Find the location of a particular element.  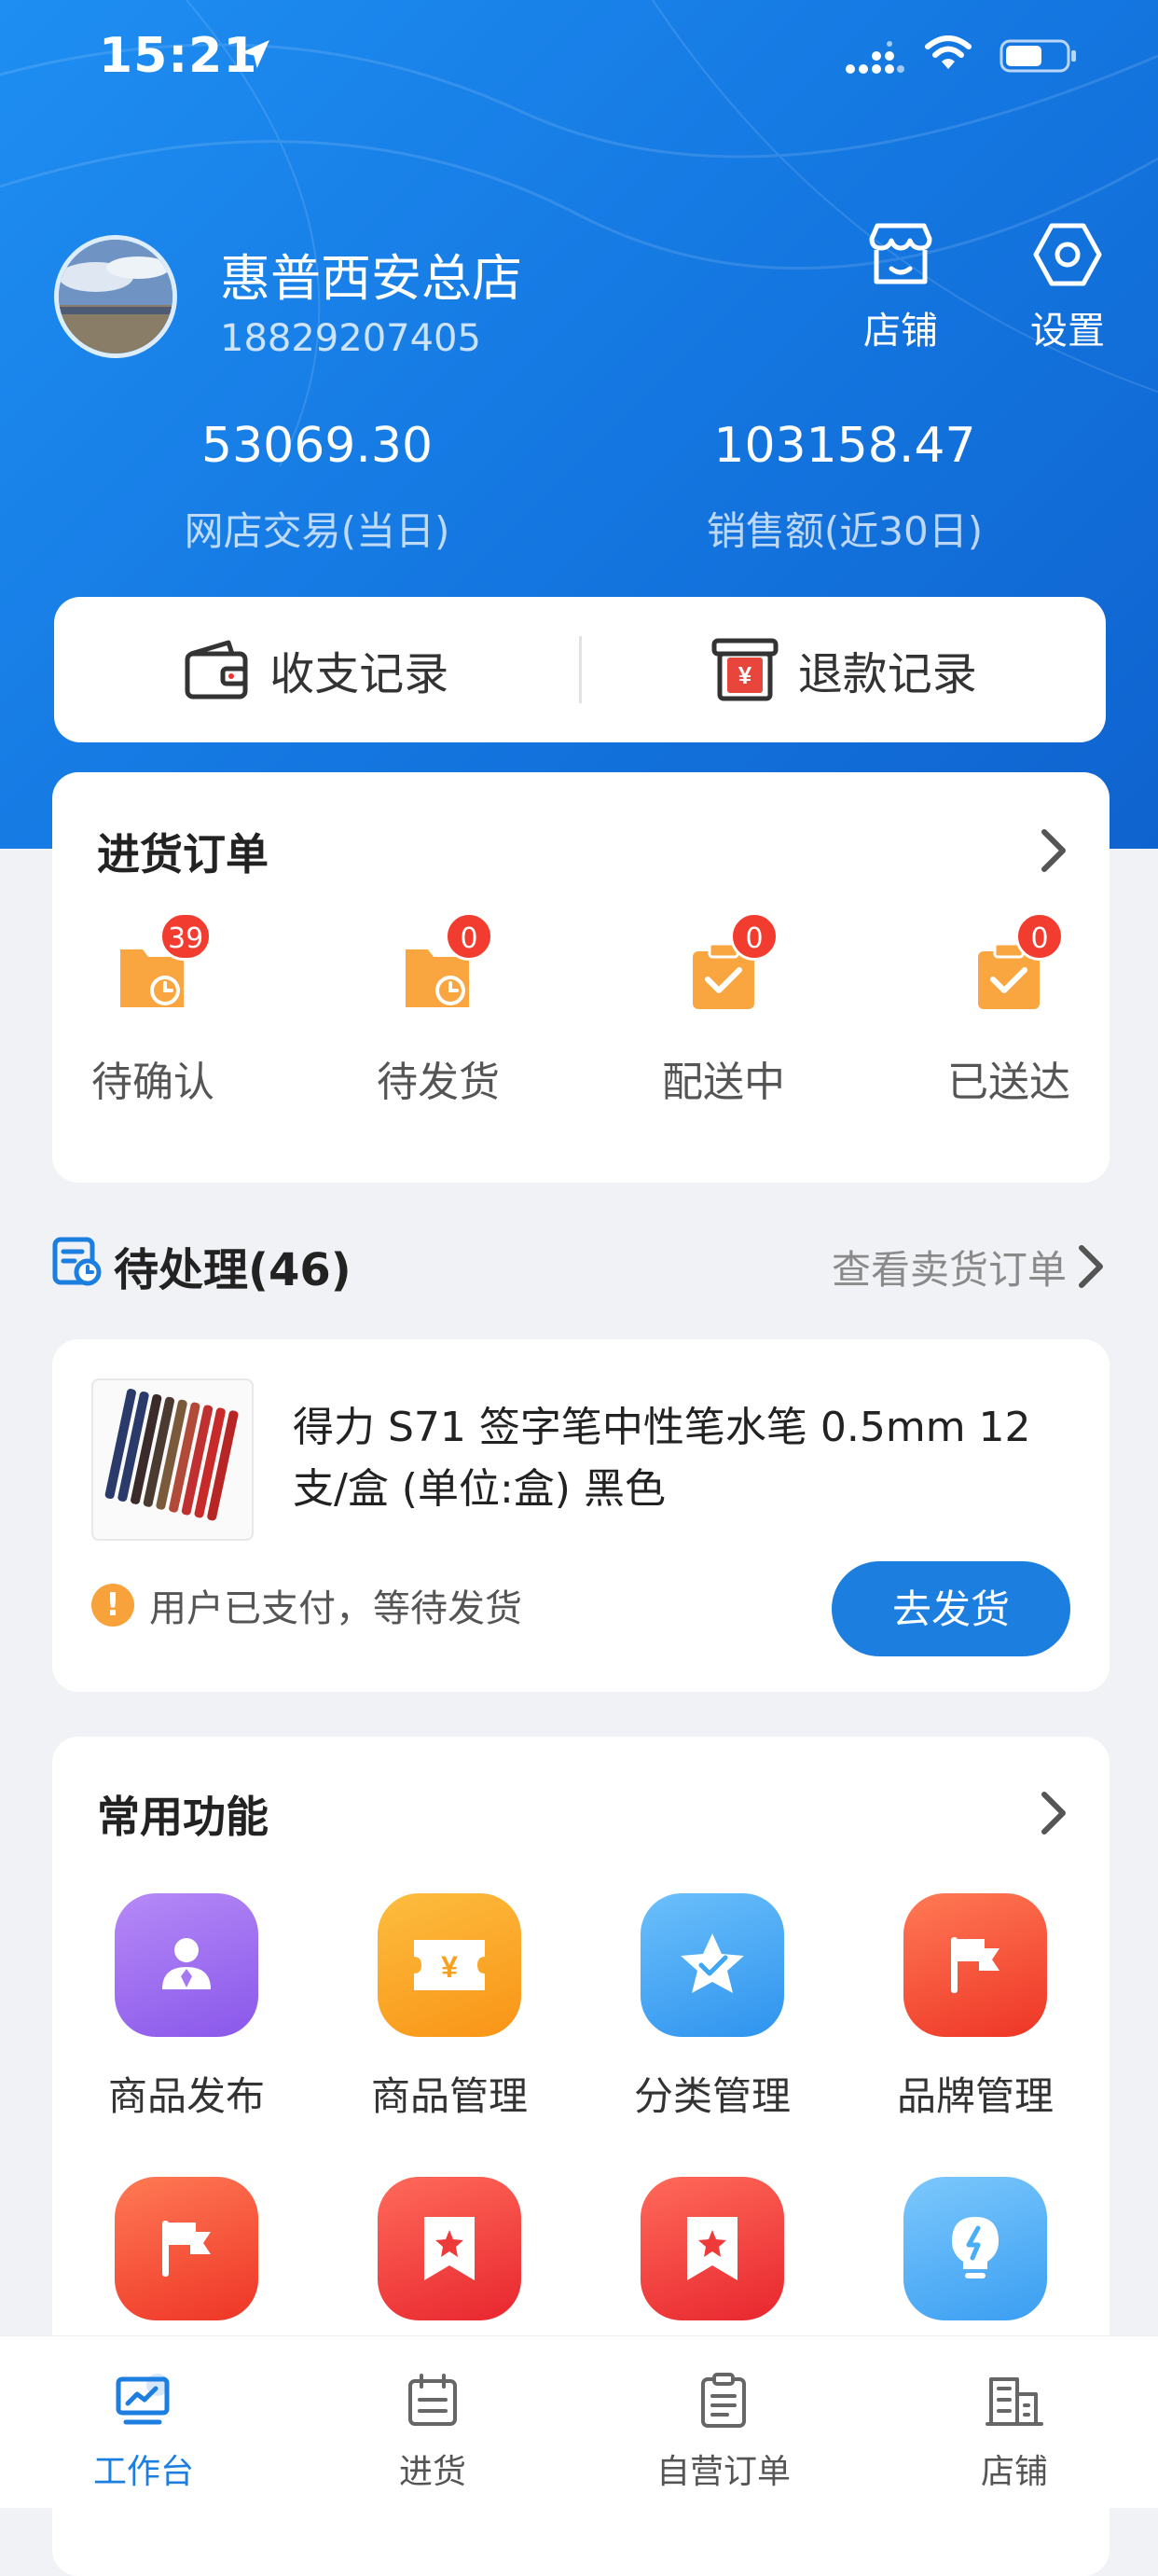

tab-label: 店铺 is located at coordinates (1014, 2472).